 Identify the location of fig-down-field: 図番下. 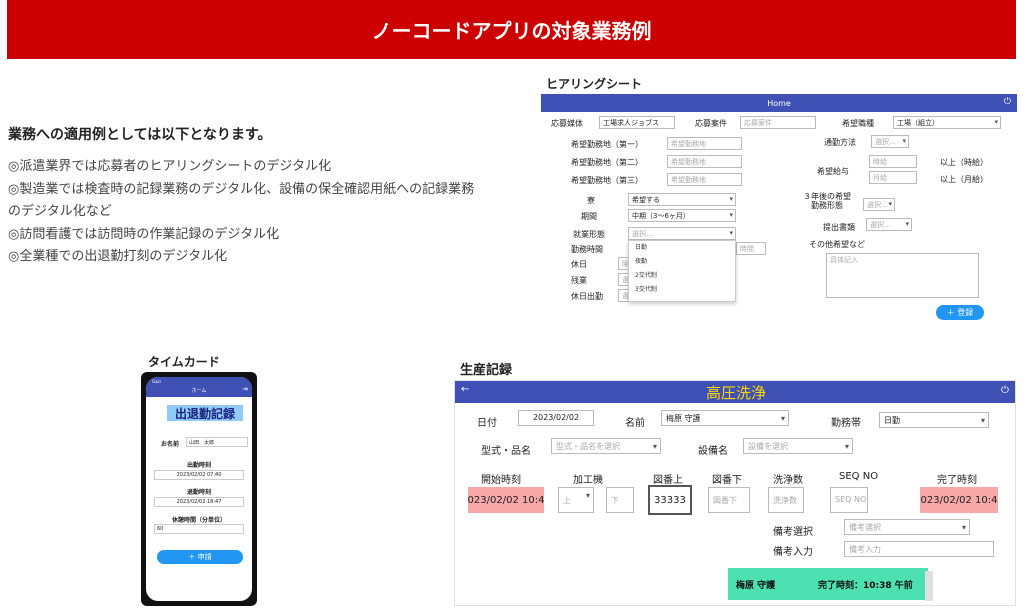
(729, 500).